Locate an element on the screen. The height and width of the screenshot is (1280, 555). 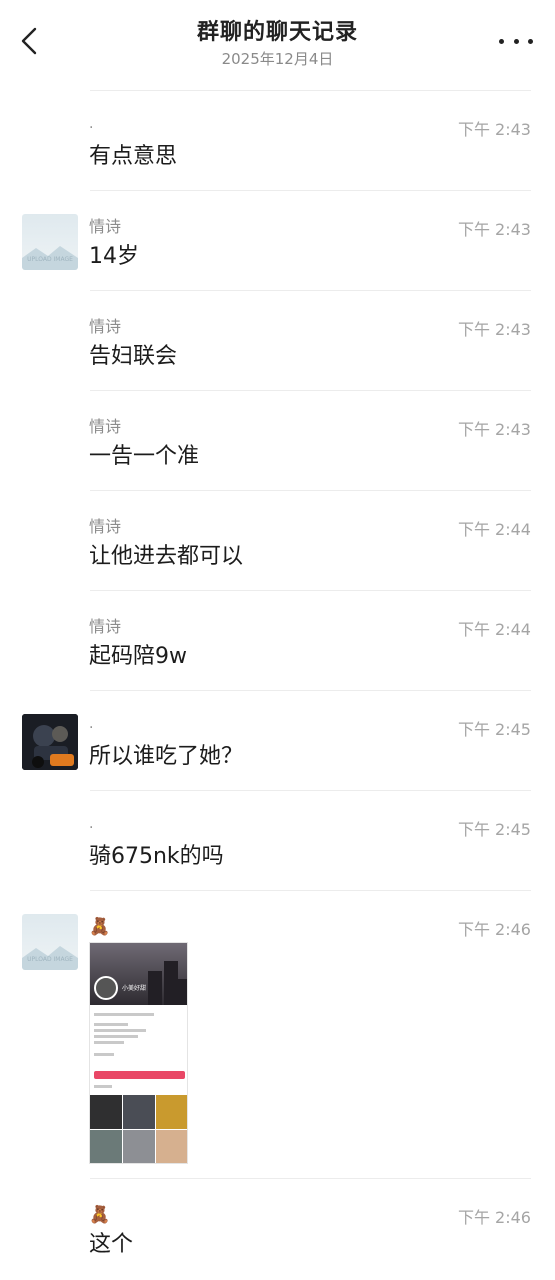
header-bar: 群聊的聊天记录 2025年12月4日 is located at coordinates (277, 43).